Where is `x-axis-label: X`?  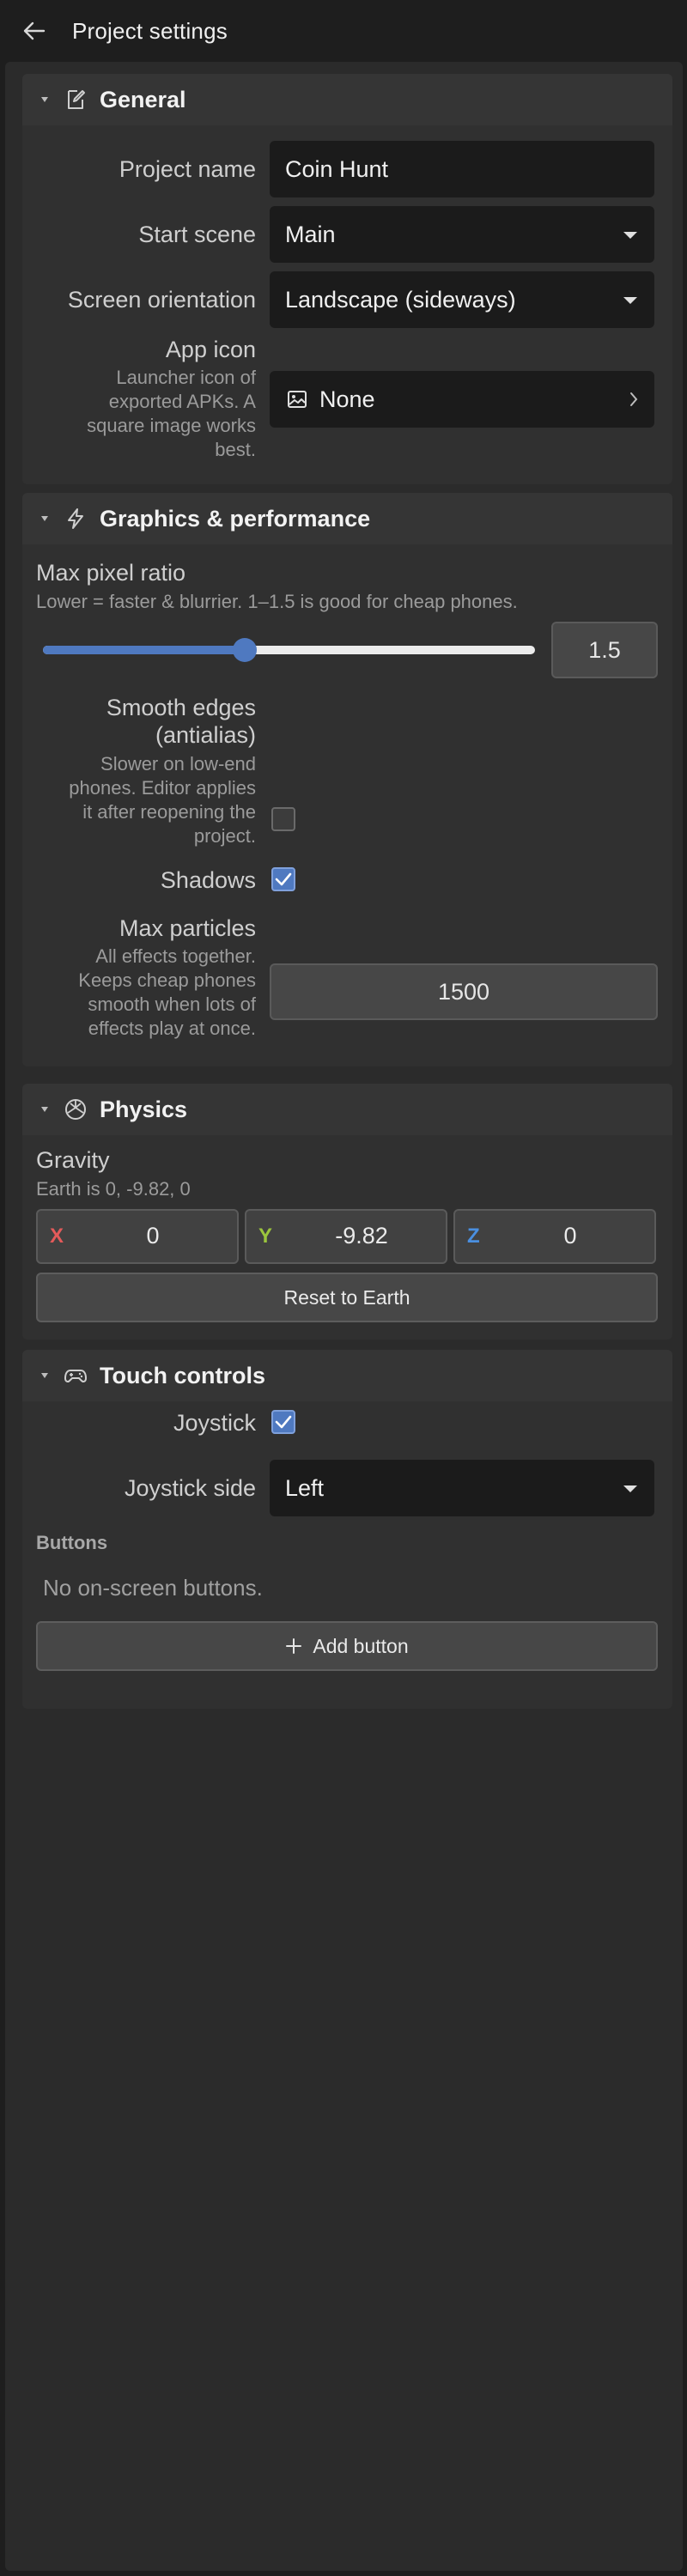
x-axis-label: X is located at coordinates (57, 1236).